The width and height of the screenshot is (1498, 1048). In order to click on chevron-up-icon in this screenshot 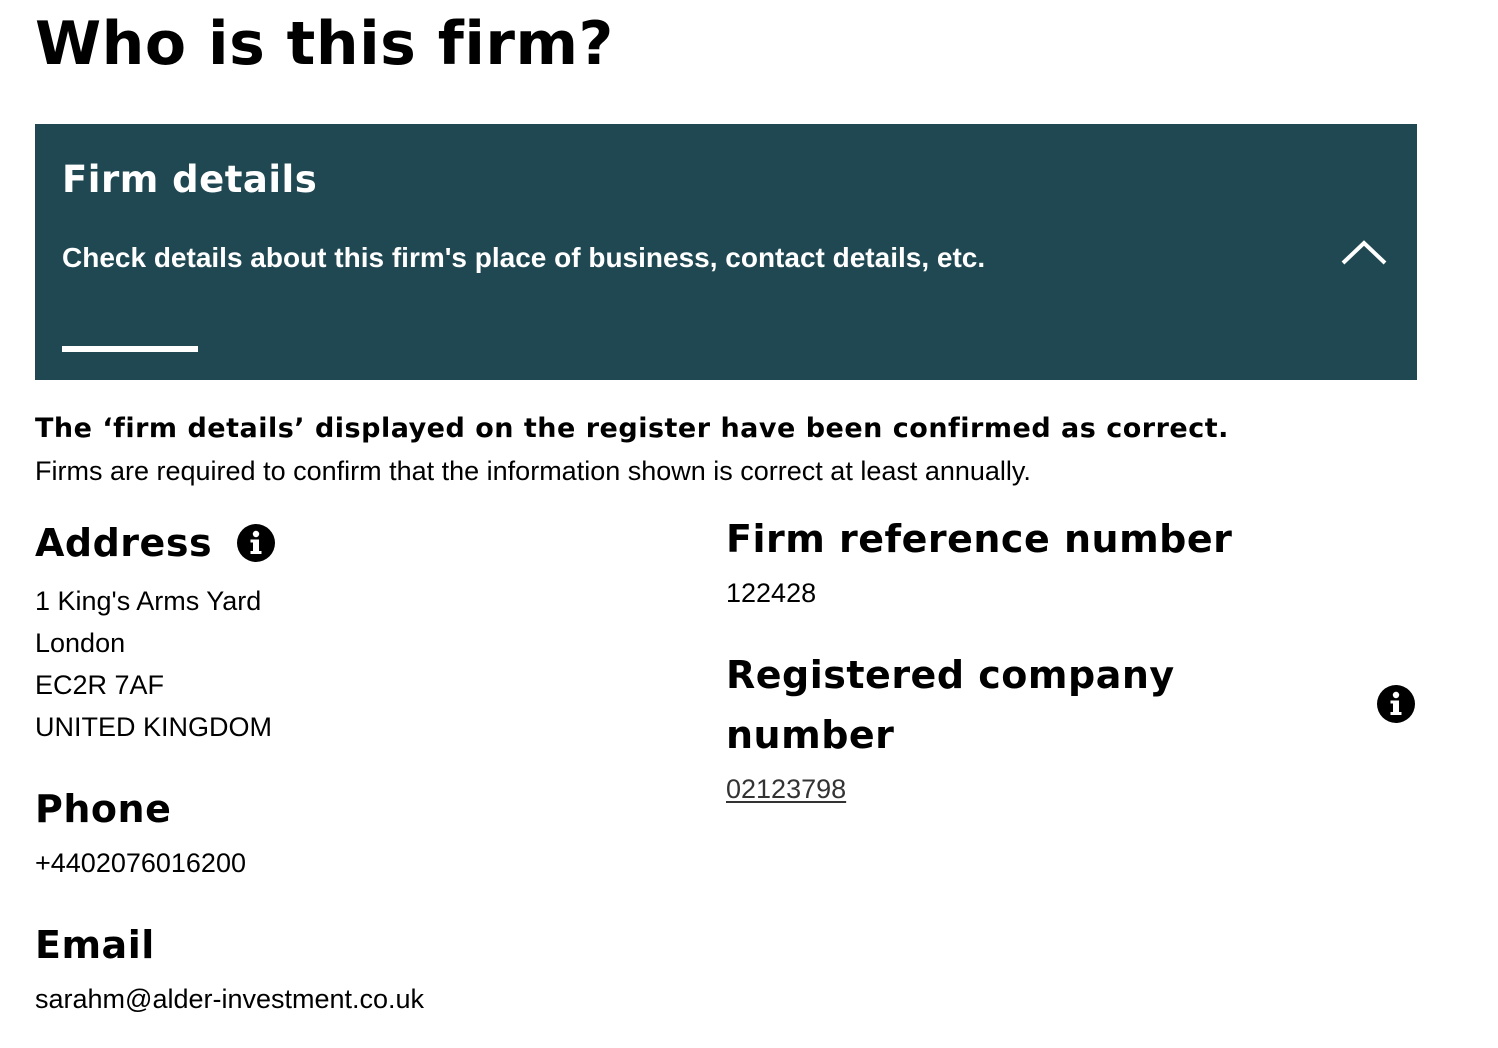, I will do `click(1364, 252)`.